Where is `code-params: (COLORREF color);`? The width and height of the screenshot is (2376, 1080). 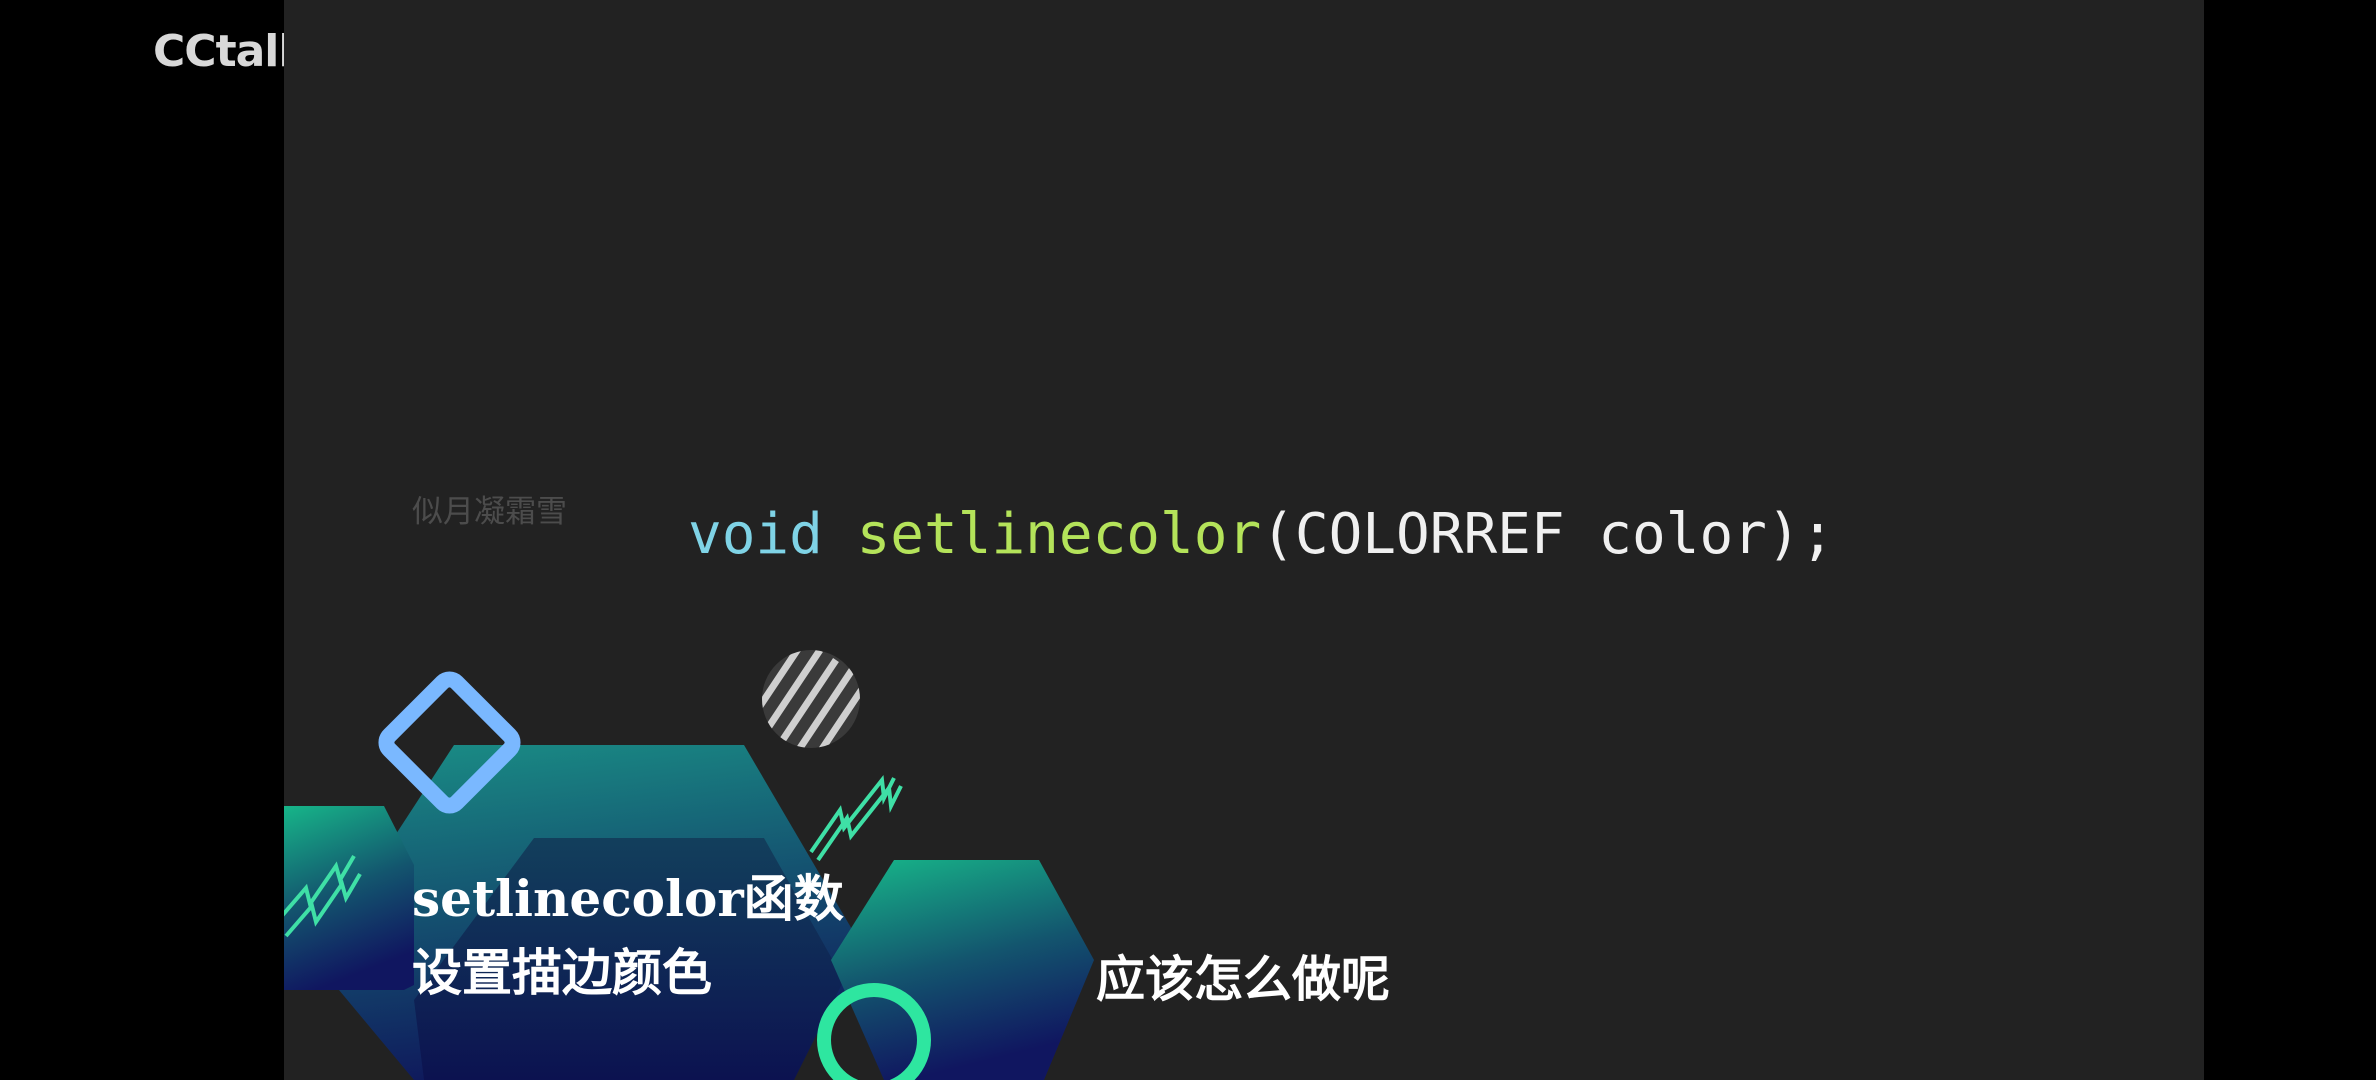
code-params: (COLORREF color); is located at coordinates (1548, 534).